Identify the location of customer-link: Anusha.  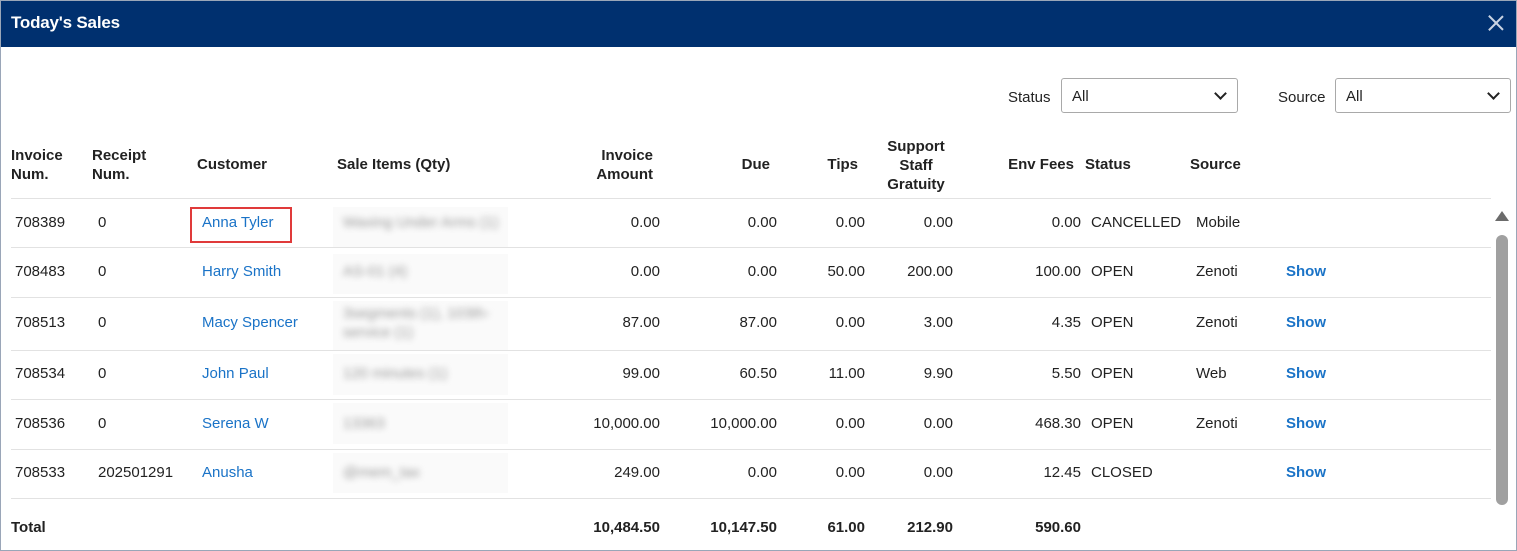
(227, 472).